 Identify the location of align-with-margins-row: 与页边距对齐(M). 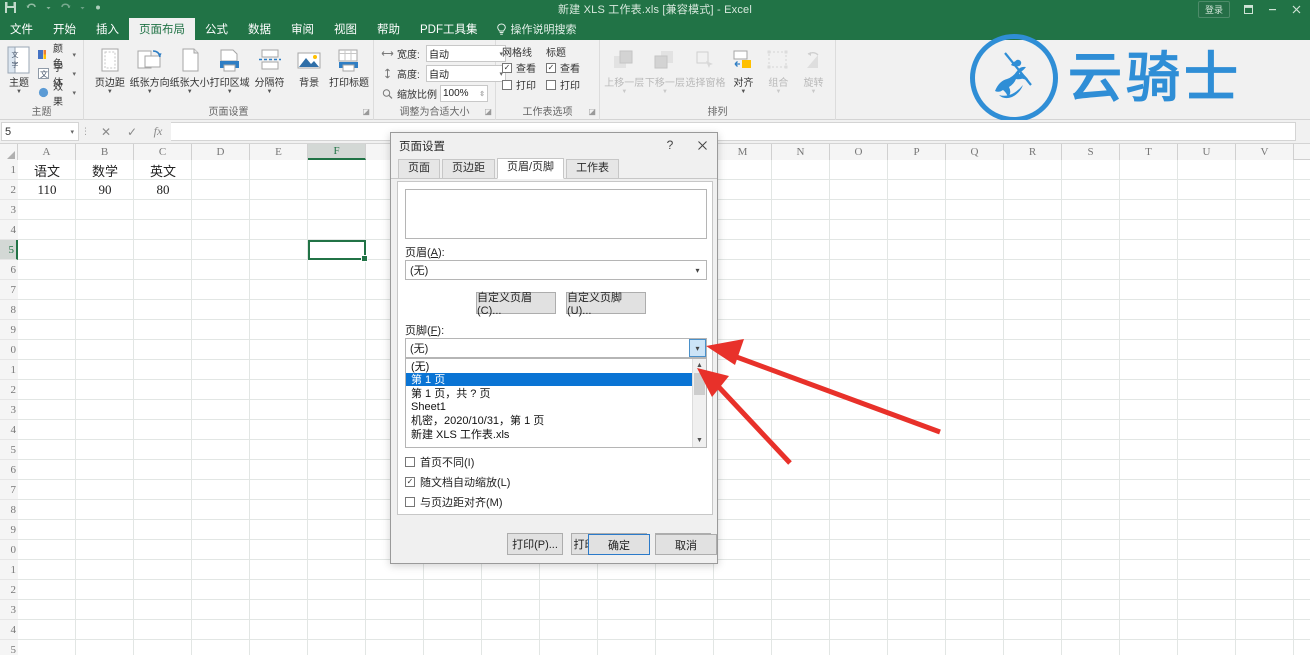
(454, 502).